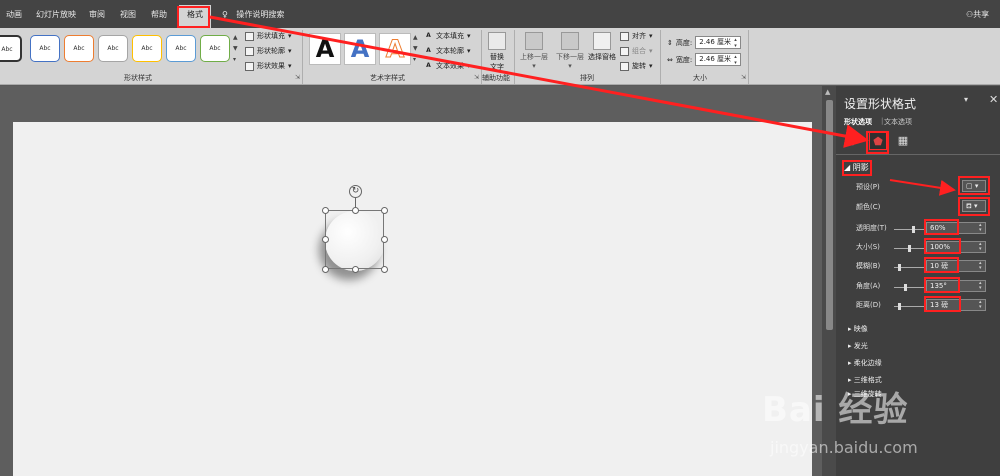 Image resolution: width=1000 pixels, height=476 pixels. I want to click on alt-text-button: 替换 文字, so click(497, 52).